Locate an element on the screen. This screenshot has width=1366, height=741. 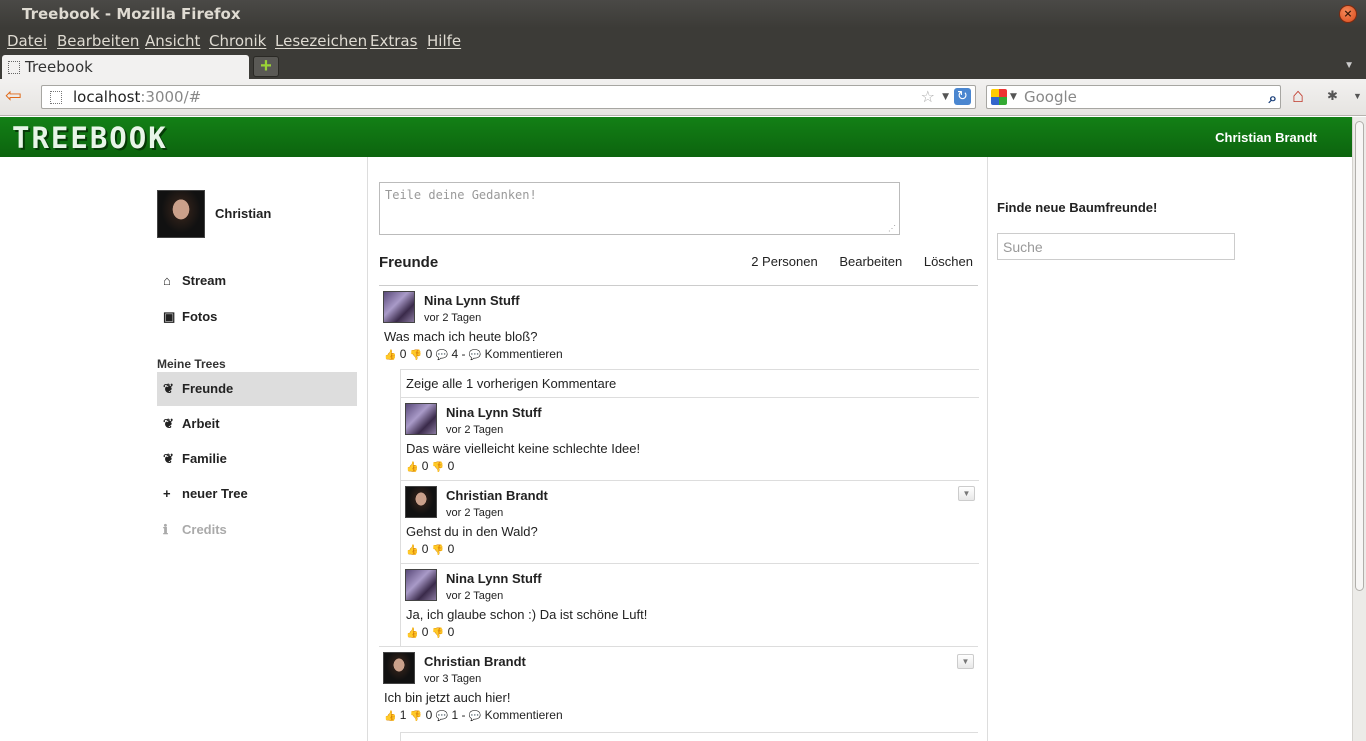
like-count: 1 is located at coordinates (403, 715).